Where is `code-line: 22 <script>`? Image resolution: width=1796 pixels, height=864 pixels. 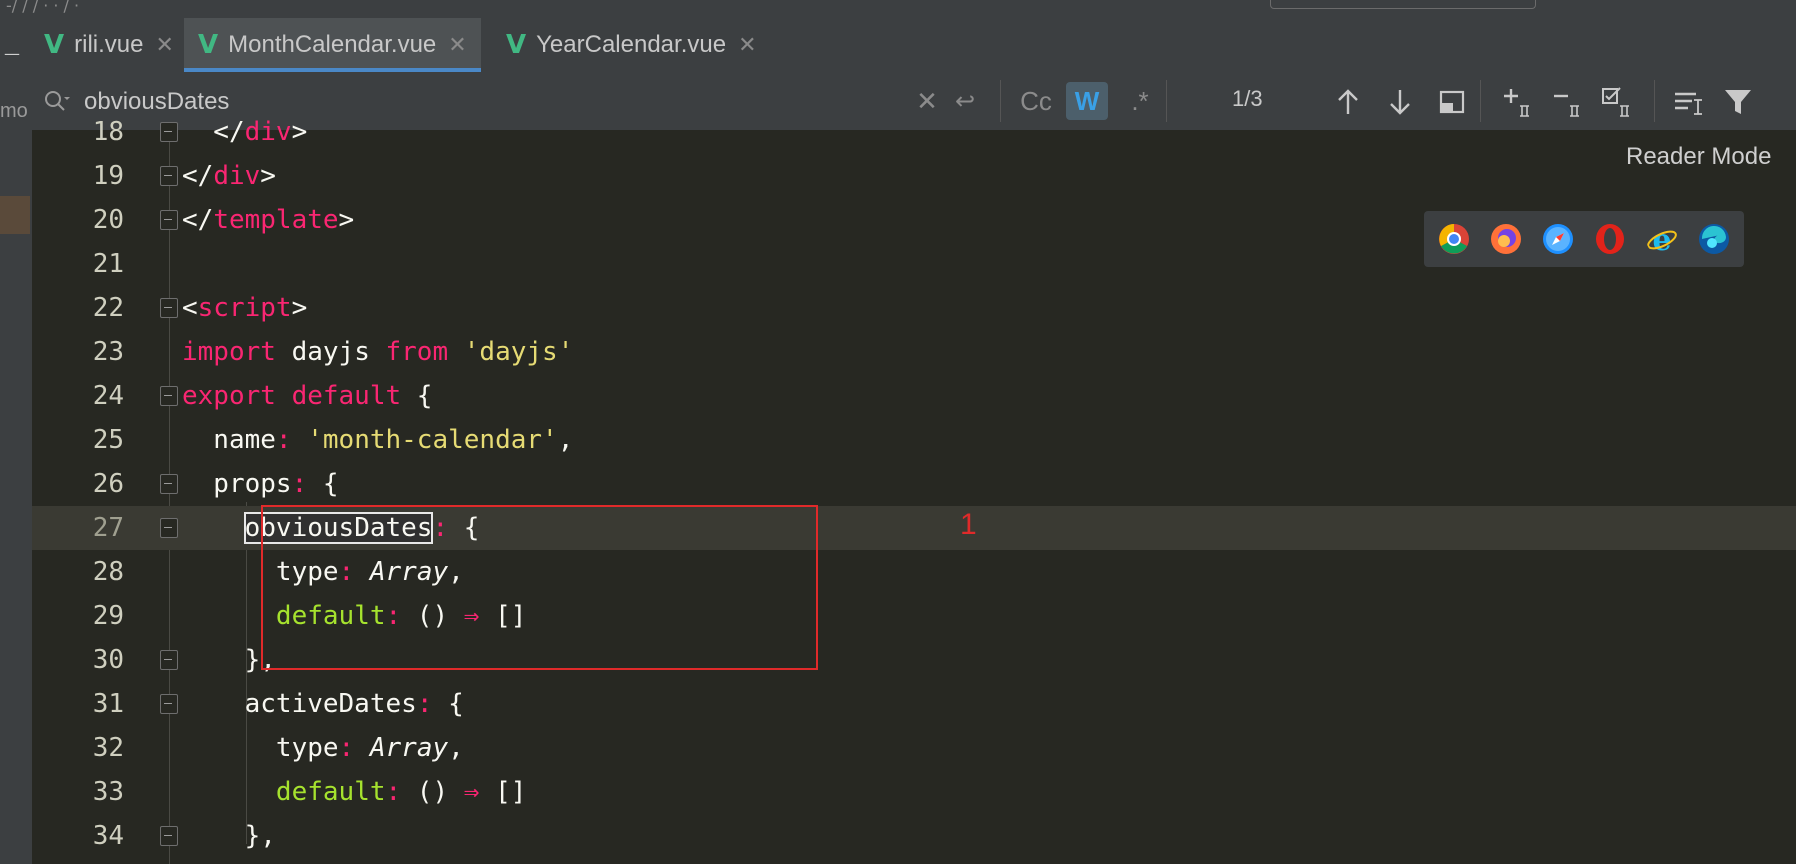 code-line: 22 <script> is located at coordinates (914, 308).